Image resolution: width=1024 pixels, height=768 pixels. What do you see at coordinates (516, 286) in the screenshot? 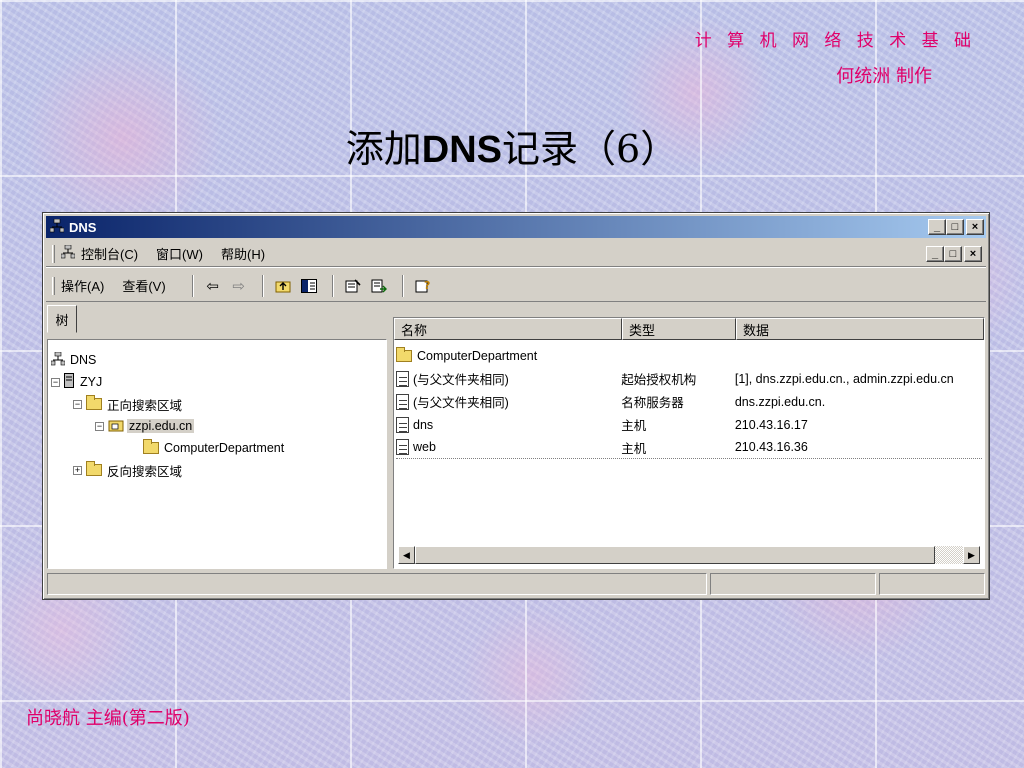
I see `toolbar: 操作(A) 查看(V) ⇦ ⇨ ?` at bounding box center [516, 286].